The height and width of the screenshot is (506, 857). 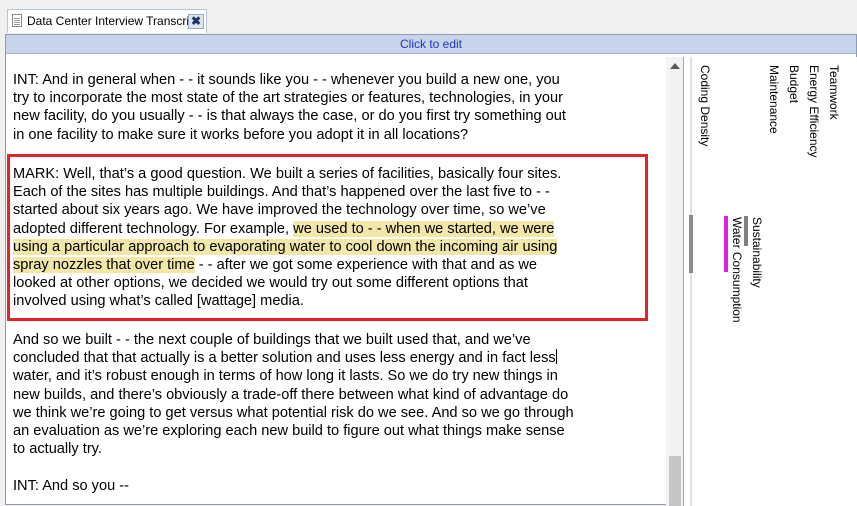 I want to click on tab-transcript: Data Center Interview Transcript ✖, so click(x=107, y=21).